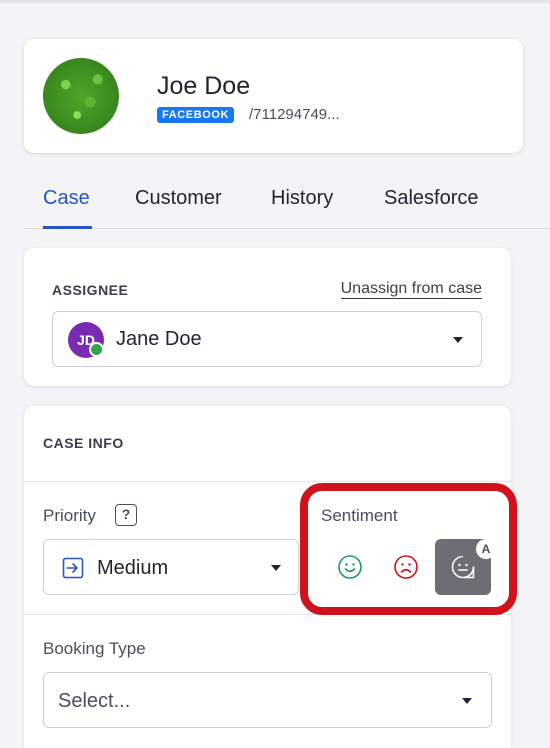 The image size is (550, 748). What do you see at coordinates (171, 567) in the screenshot?
I see `priority-select: Medium` at bounding box center [171, 567].